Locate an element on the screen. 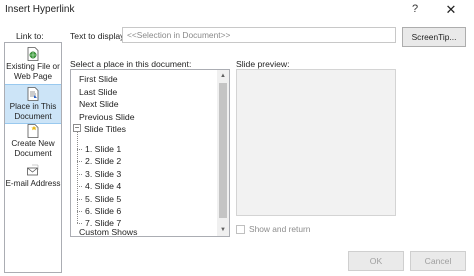  ok-button: OK is located at coordinates (376, 261).